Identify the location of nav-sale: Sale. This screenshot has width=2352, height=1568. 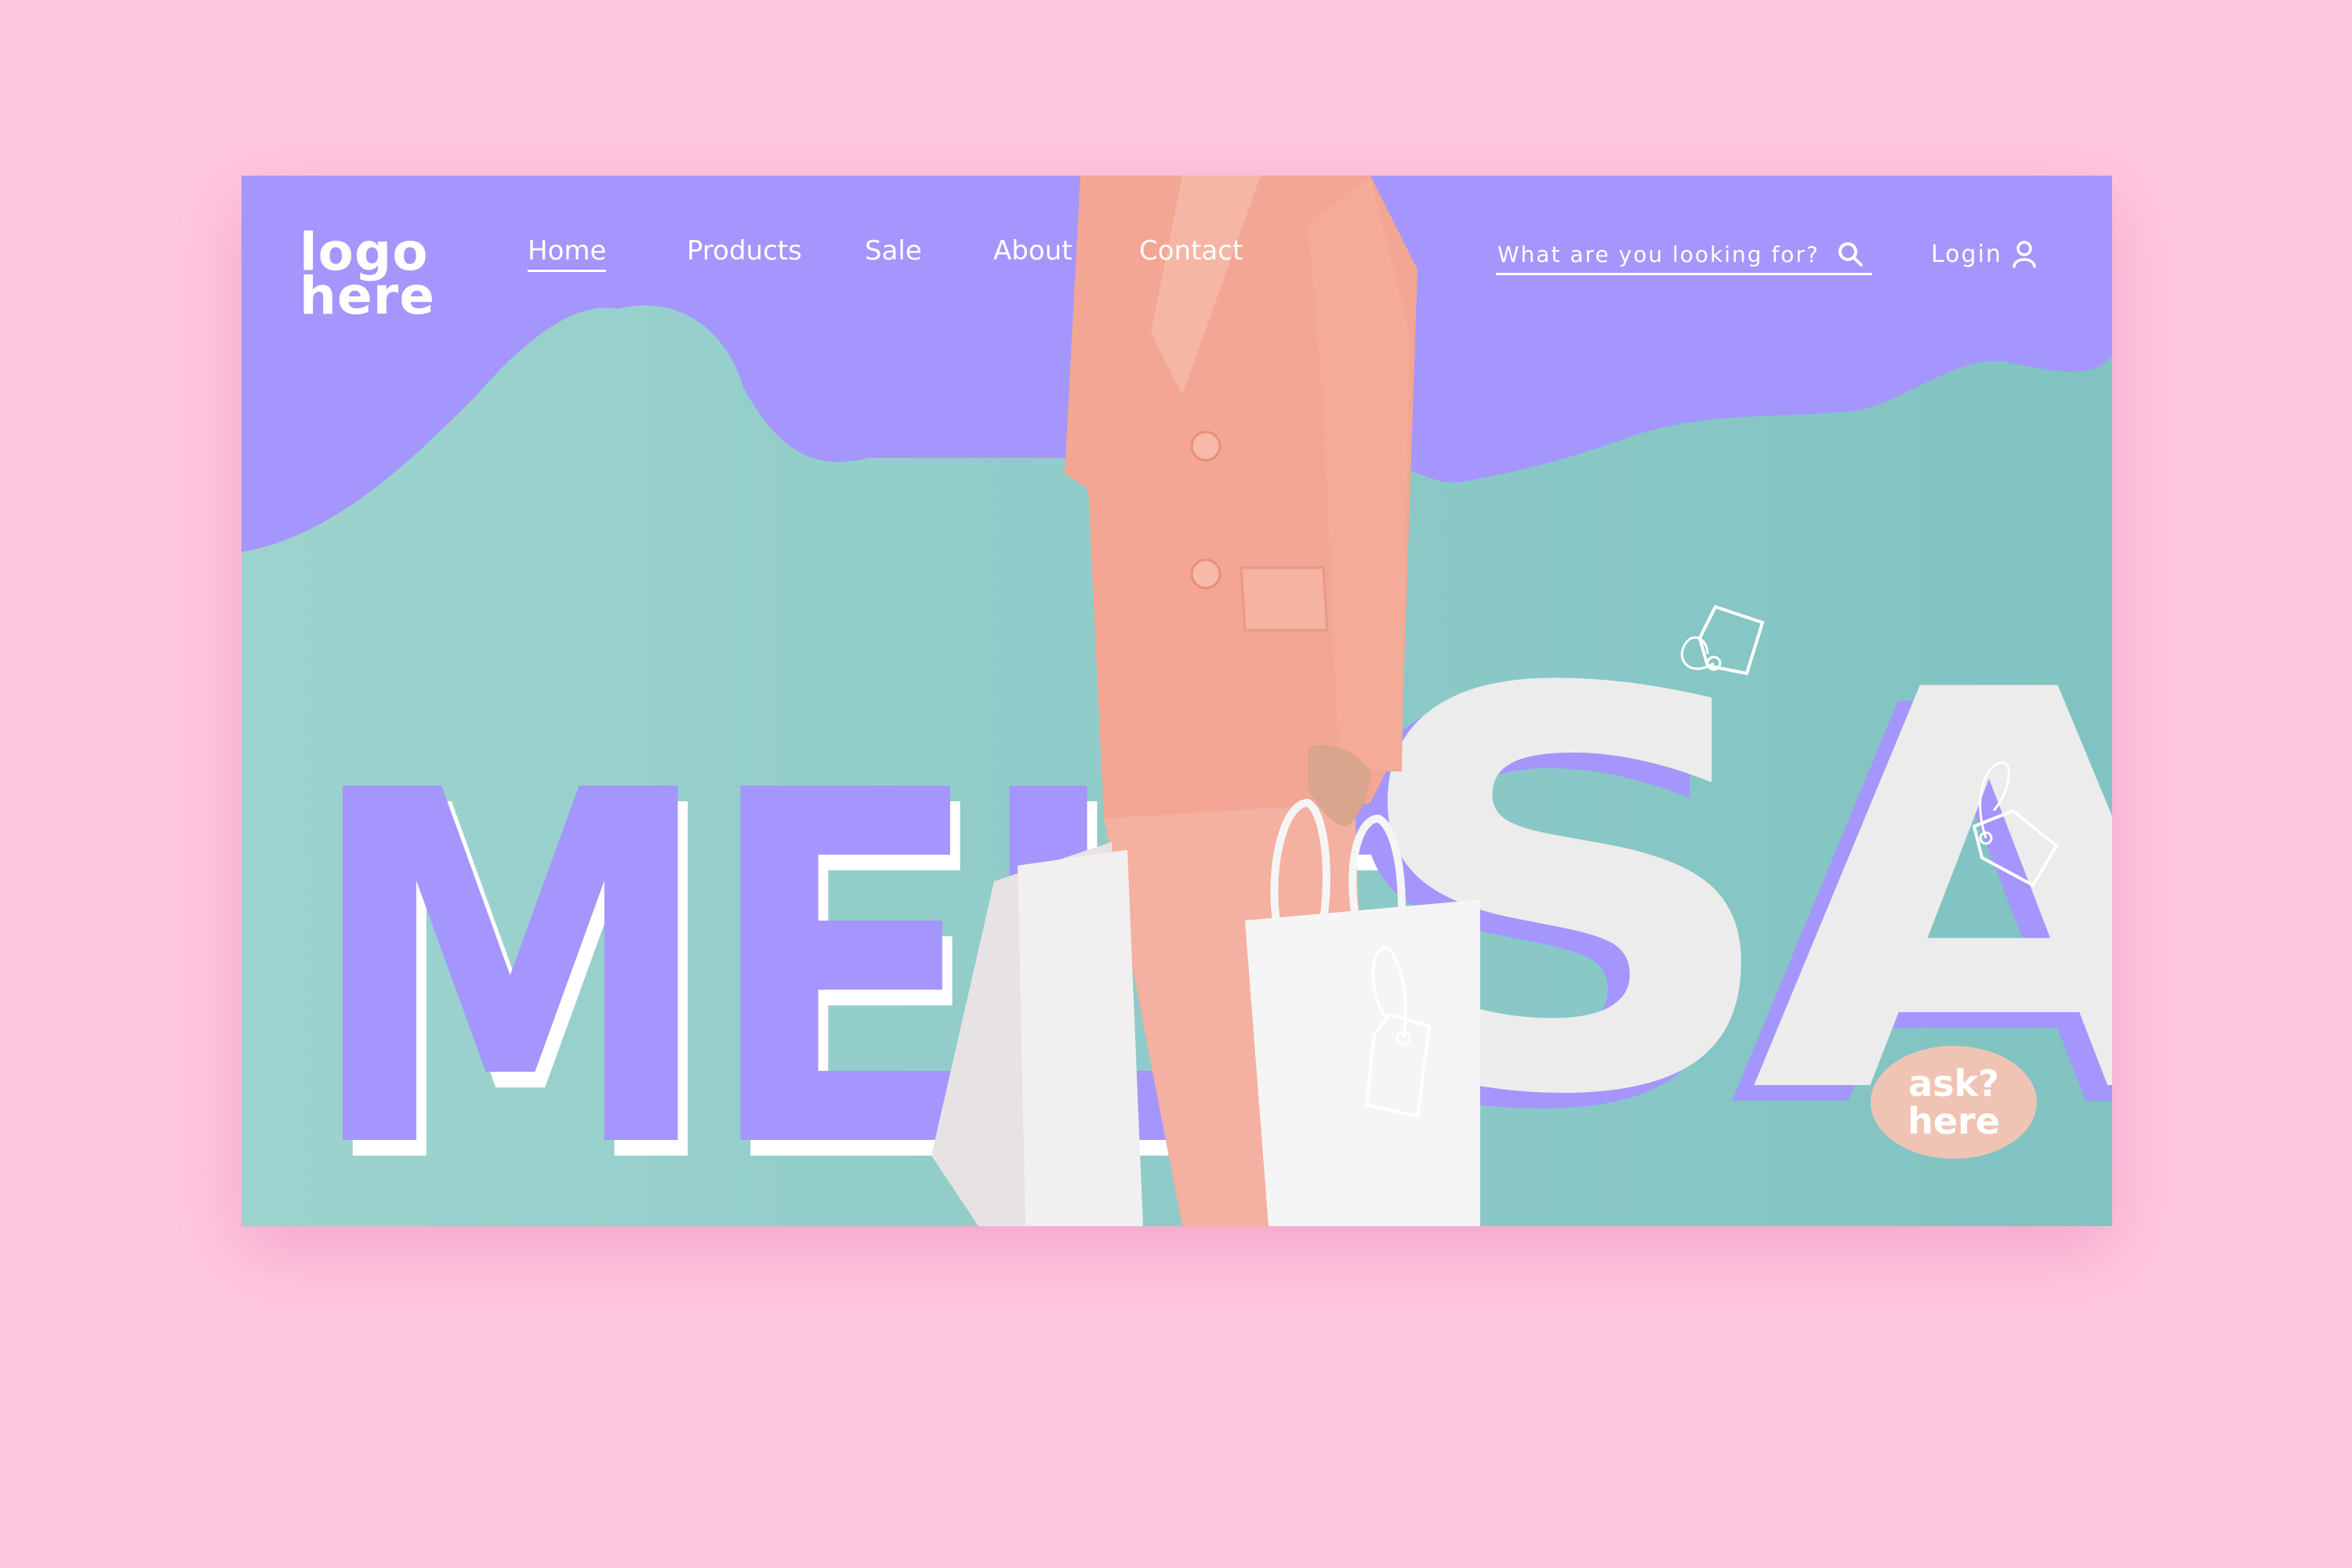
(893, 251).